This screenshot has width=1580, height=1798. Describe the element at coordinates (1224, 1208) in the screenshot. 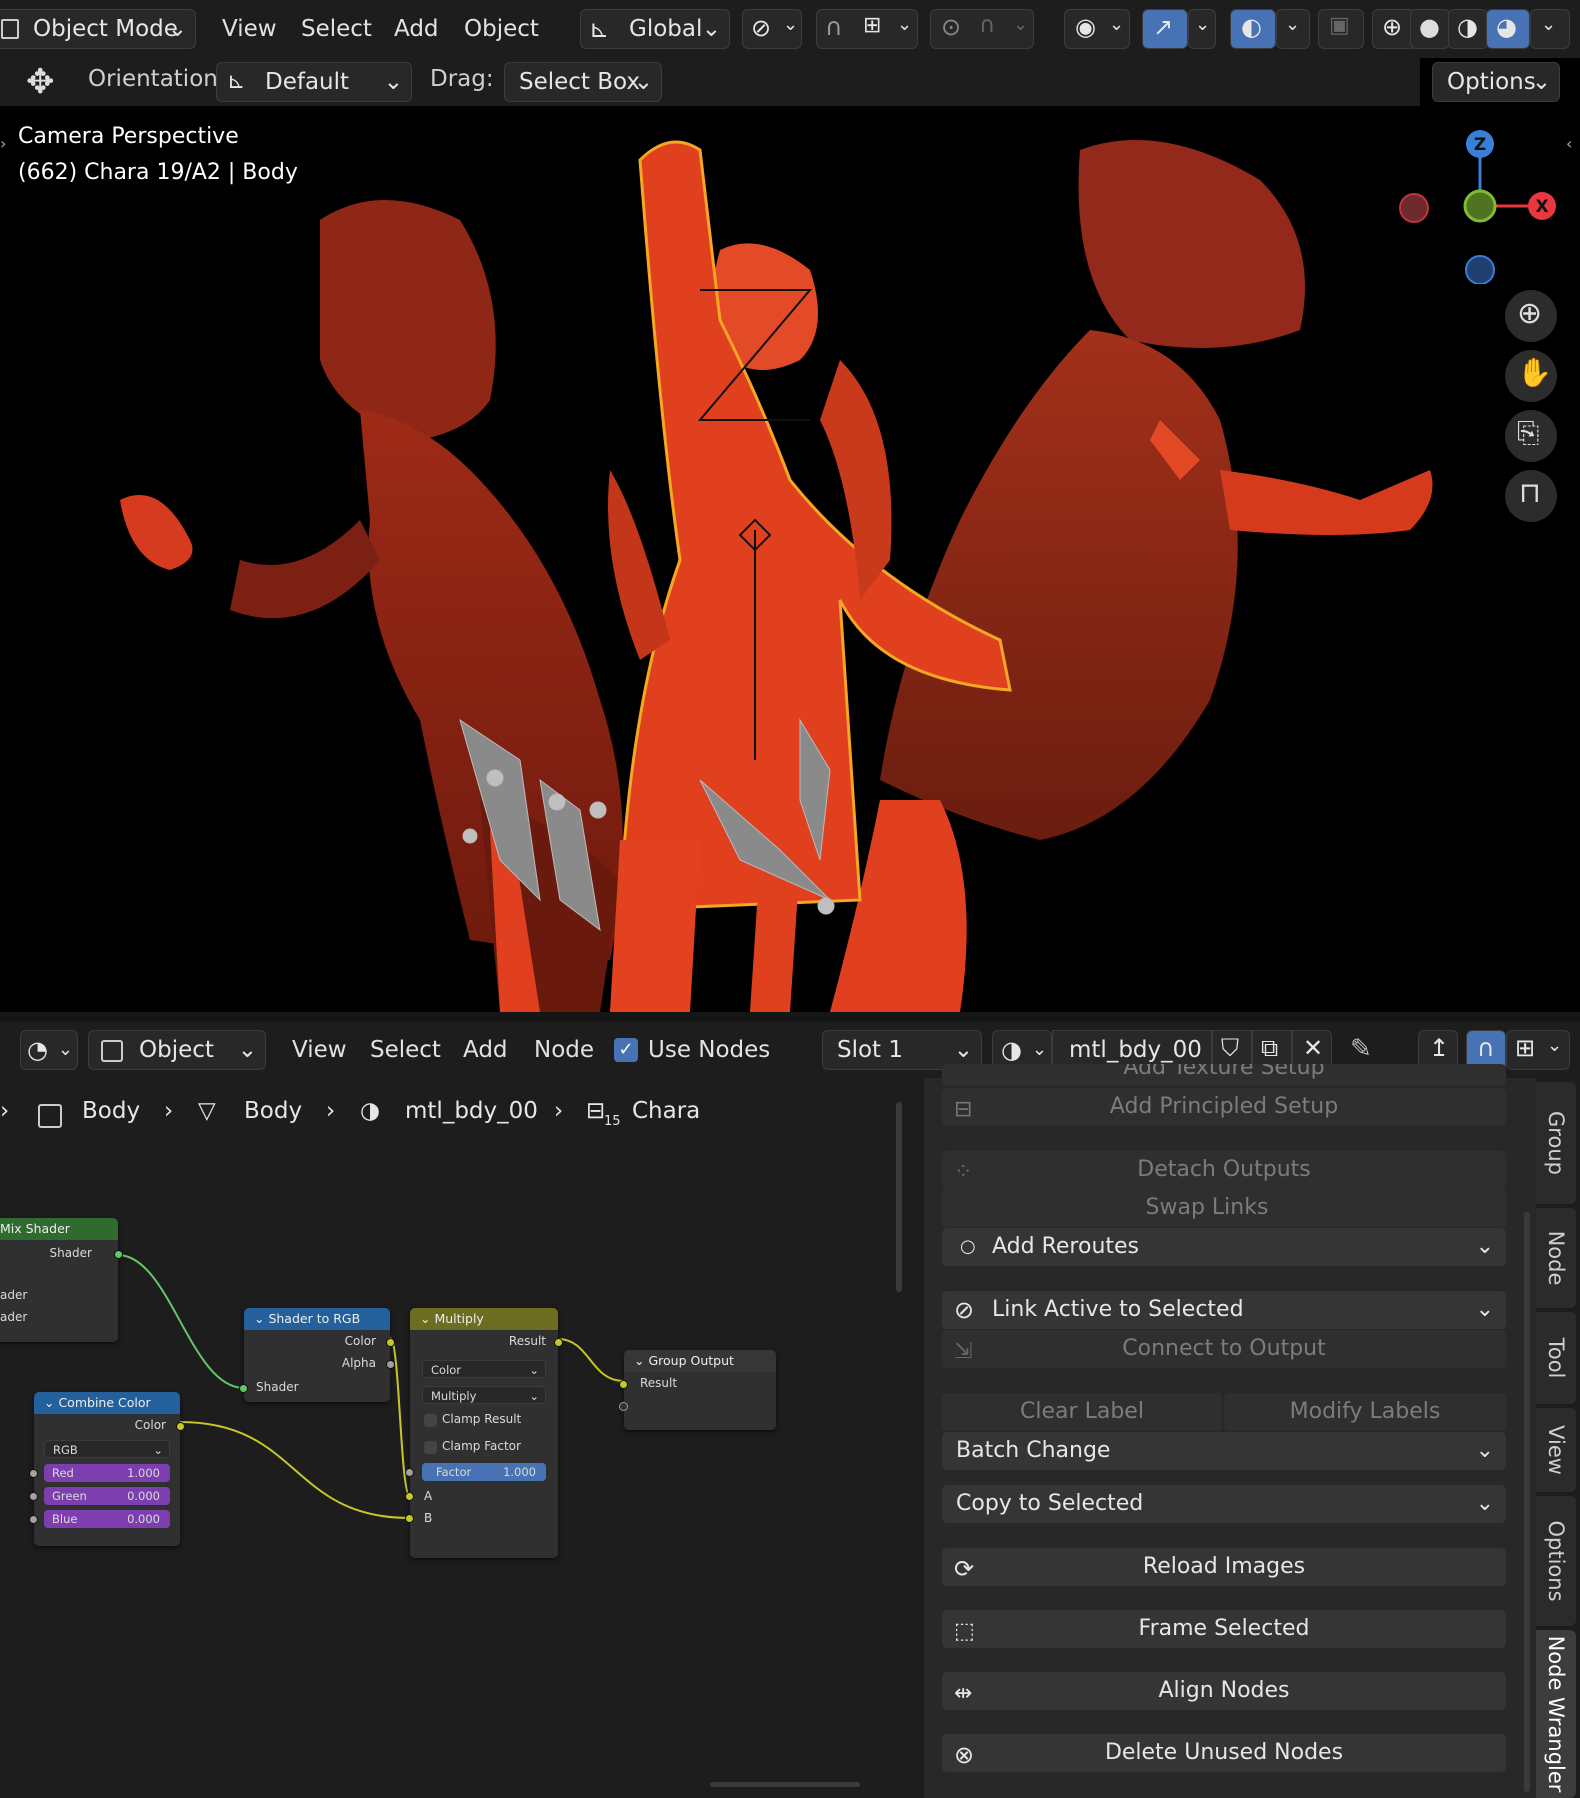

I see `swap-links-button: Swap Links` at that location.